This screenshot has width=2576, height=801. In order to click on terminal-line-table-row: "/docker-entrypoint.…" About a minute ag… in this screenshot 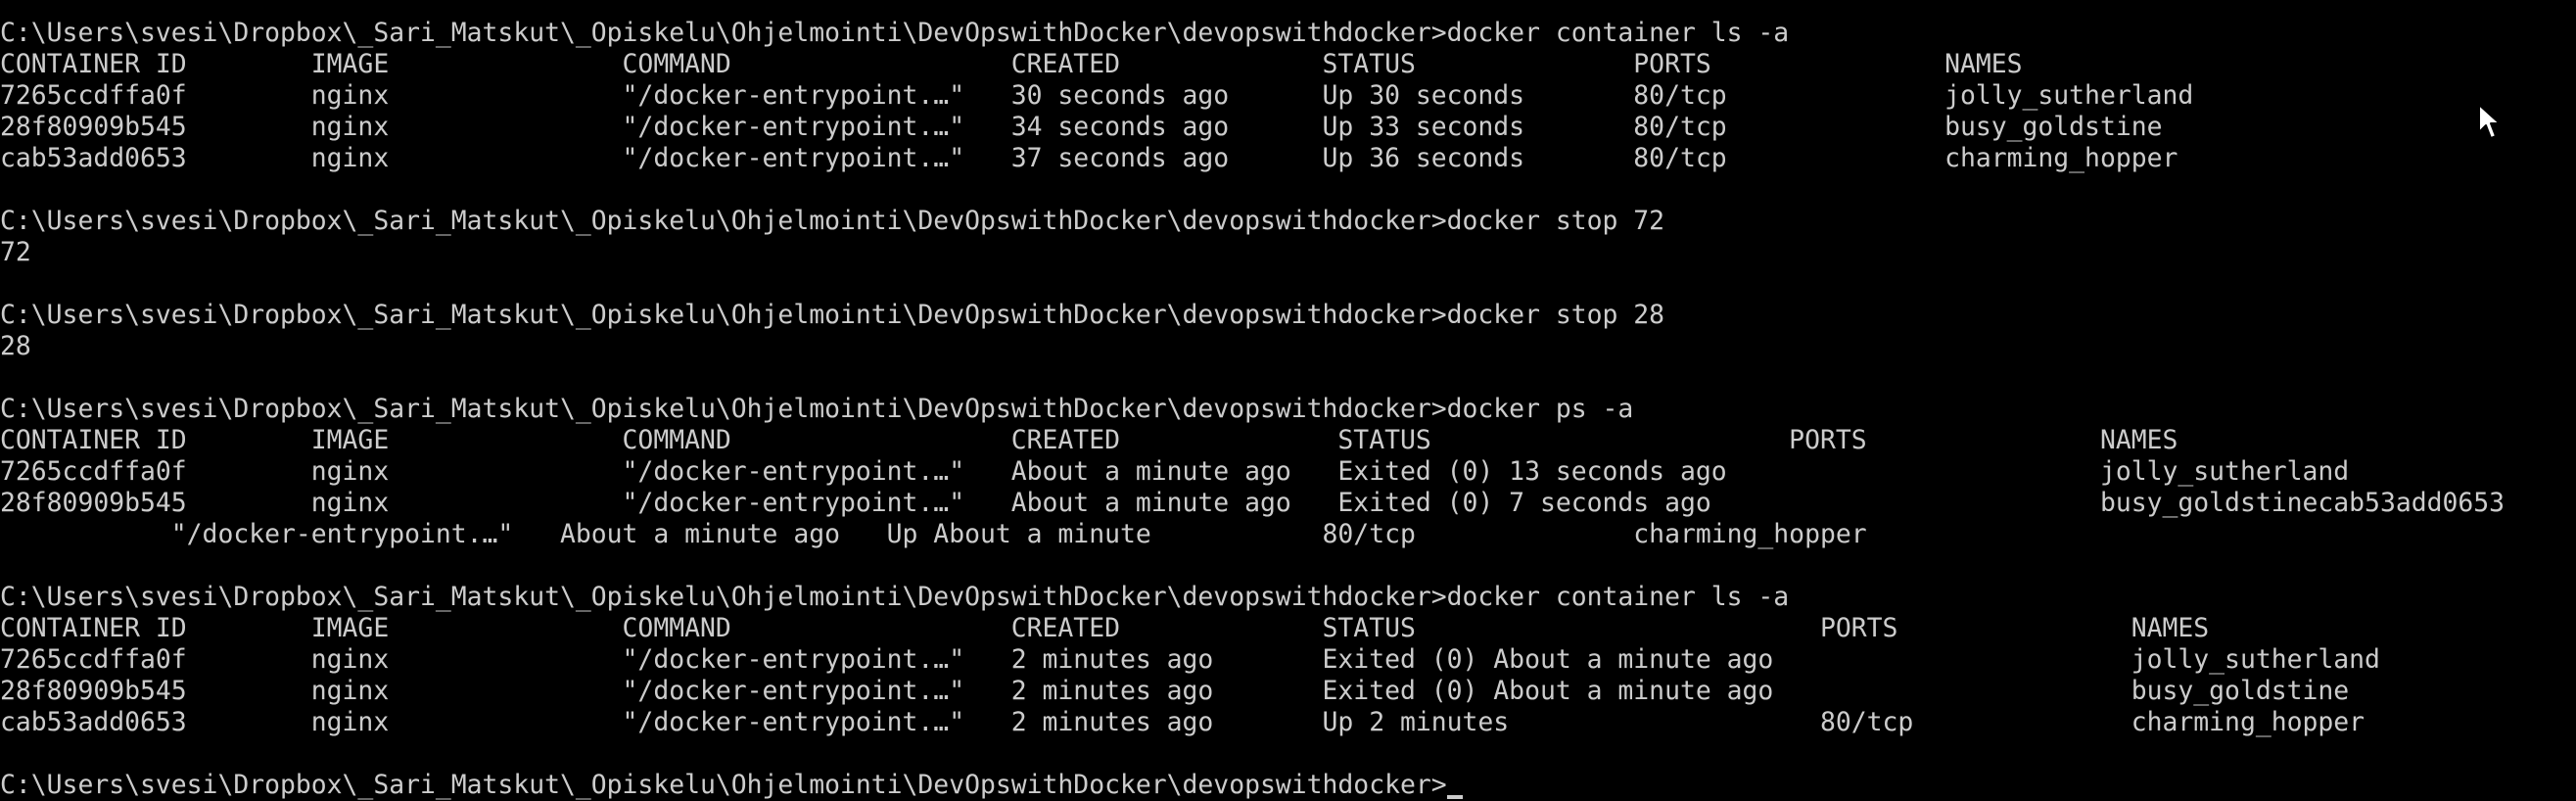, I will do `click(1288, 534)`.